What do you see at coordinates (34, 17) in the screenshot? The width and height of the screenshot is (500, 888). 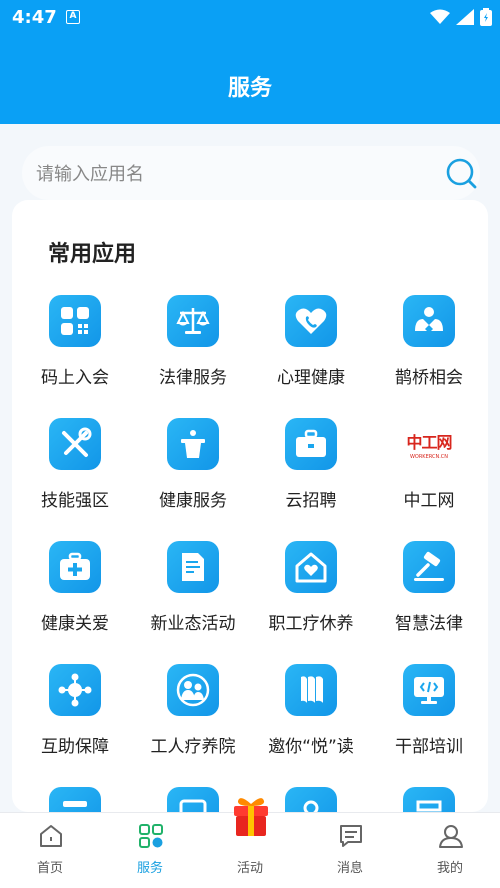 I see `status-time: 4:47` at bounding box center [34, 17].